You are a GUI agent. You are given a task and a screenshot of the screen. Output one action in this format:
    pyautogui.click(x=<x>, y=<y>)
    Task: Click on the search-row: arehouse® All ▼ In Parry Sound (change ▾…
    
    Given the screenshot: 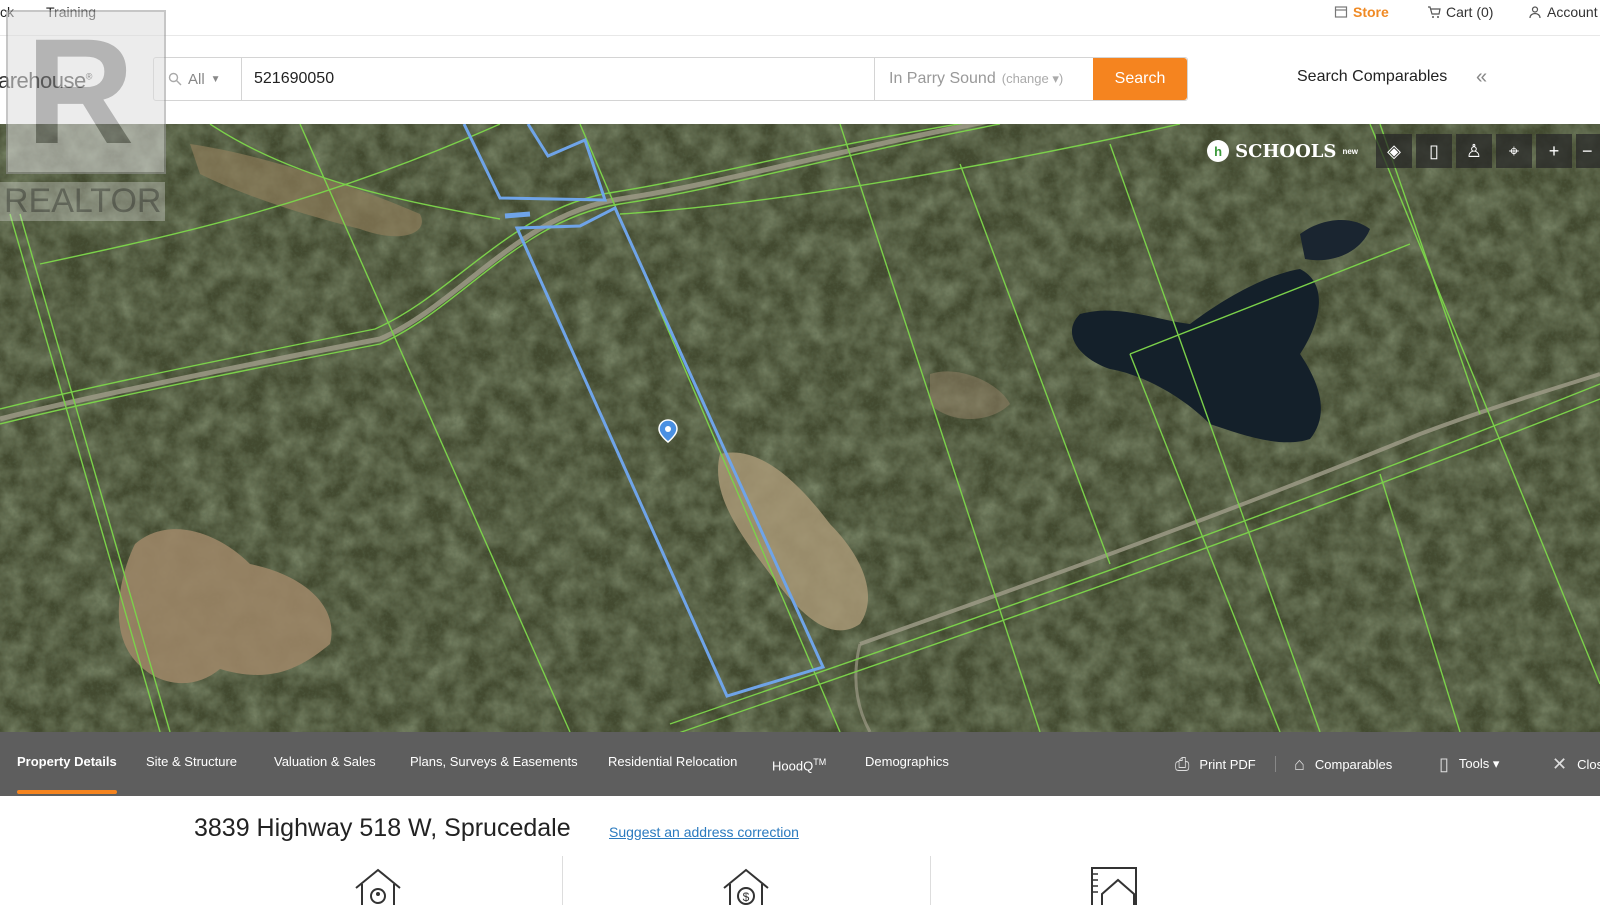 What is the action you would take?
    pyautogui.click(x=800, y=80)
    